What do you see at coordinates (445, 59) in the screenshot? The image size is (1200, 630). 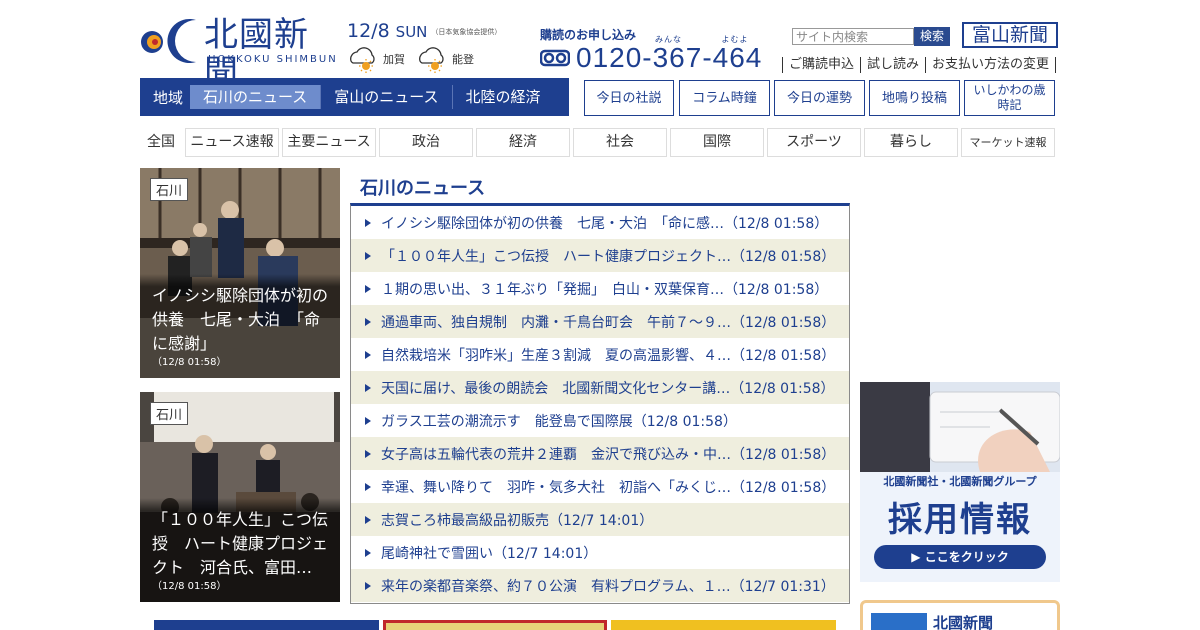 I see `weather-noto: 能登` at bounding box center [445, 59].